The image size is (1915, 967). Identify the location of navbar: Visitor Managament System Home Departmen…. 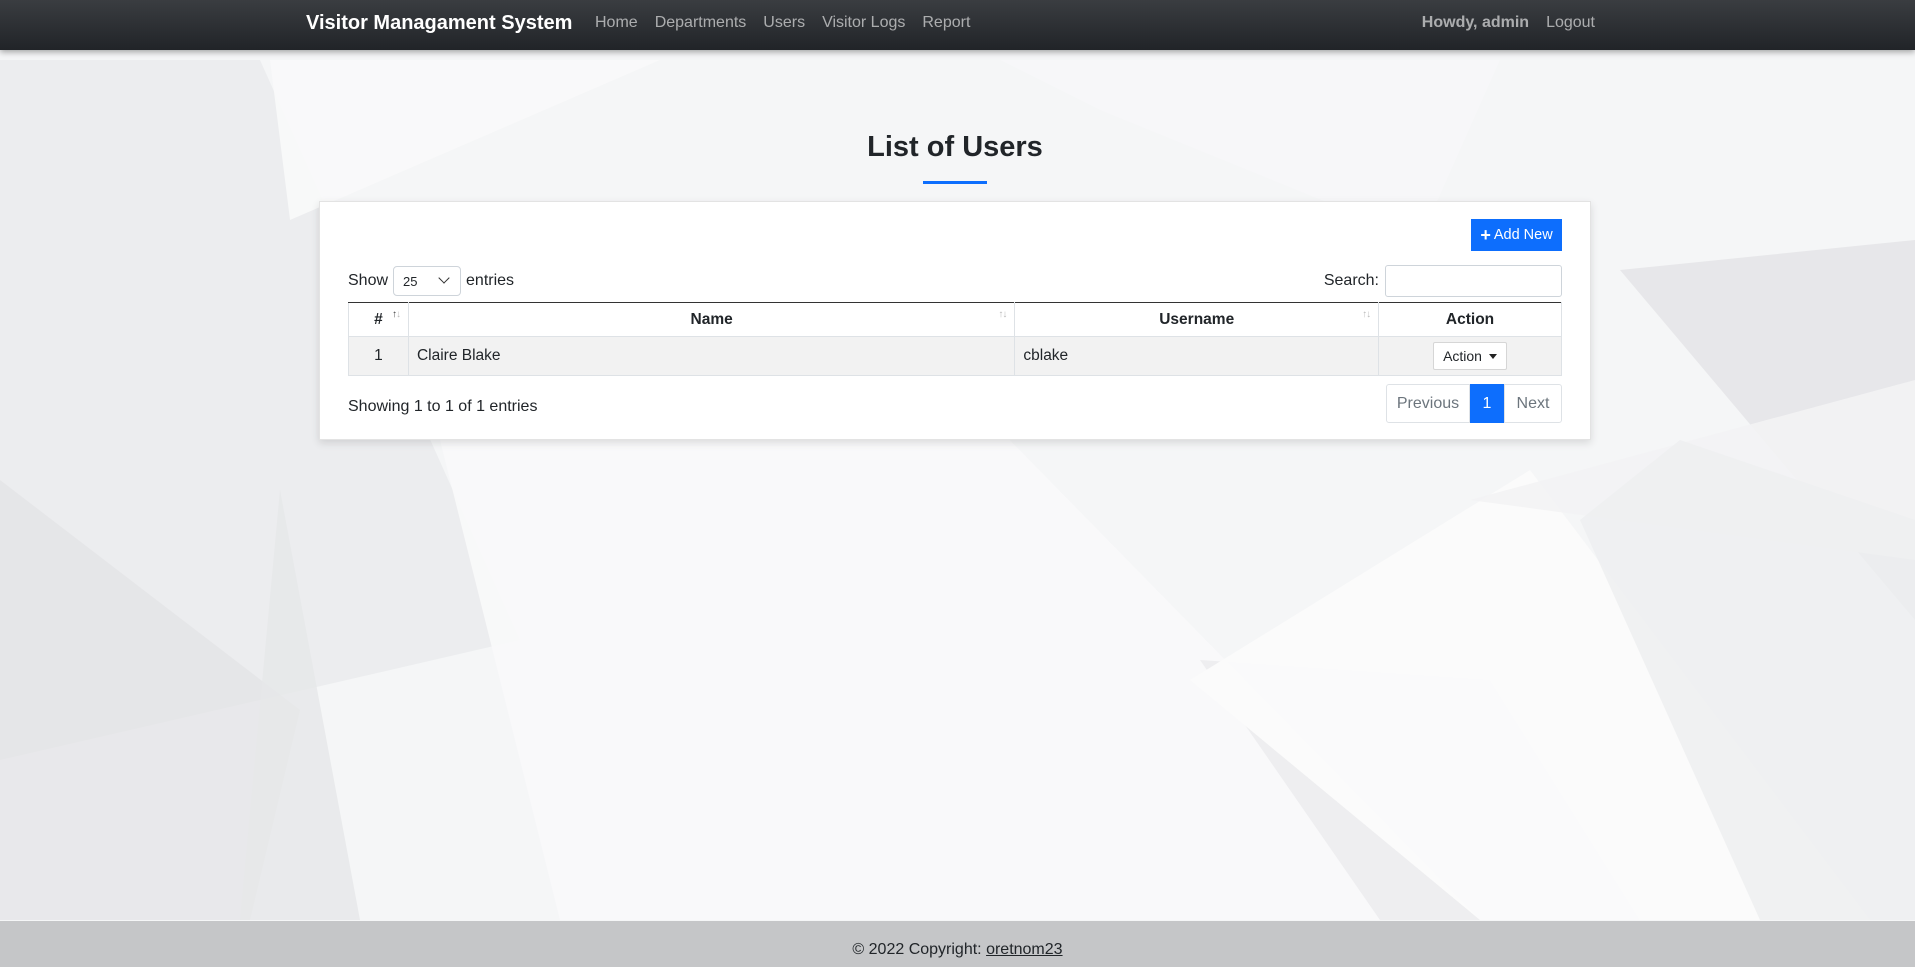
(957, 25).